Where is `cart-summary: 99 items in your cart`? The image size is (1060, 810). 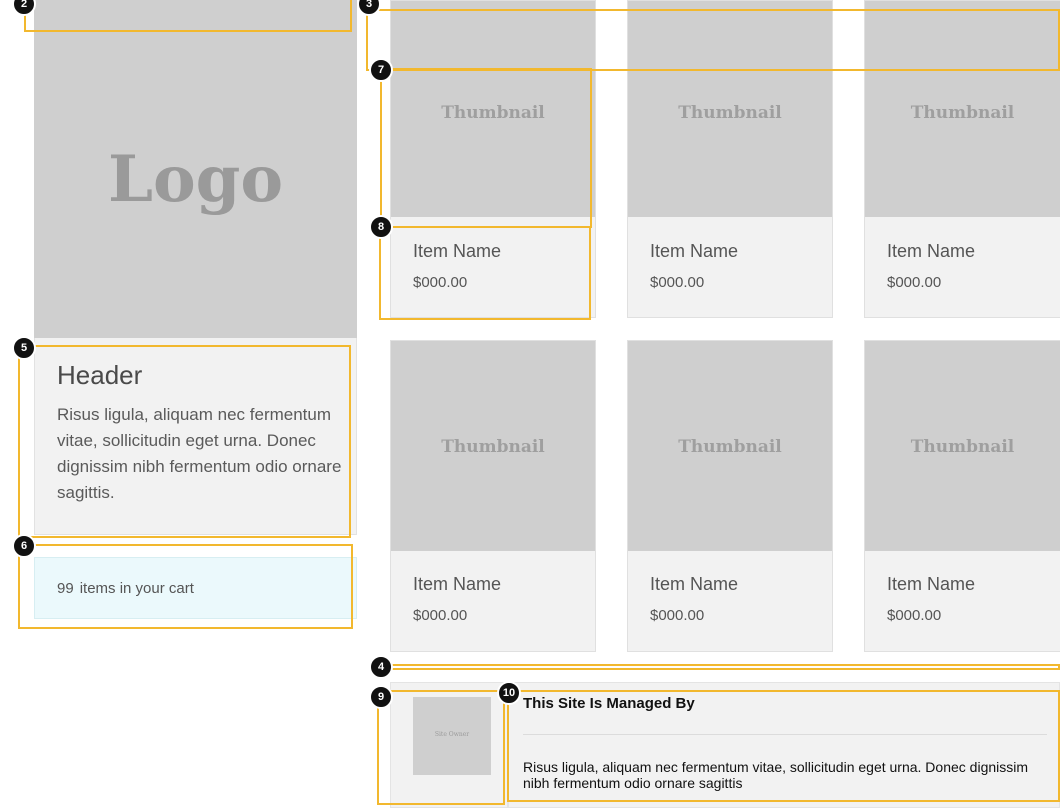
cart-summary: 99 items in your cart is located at coordinates (195, 588).